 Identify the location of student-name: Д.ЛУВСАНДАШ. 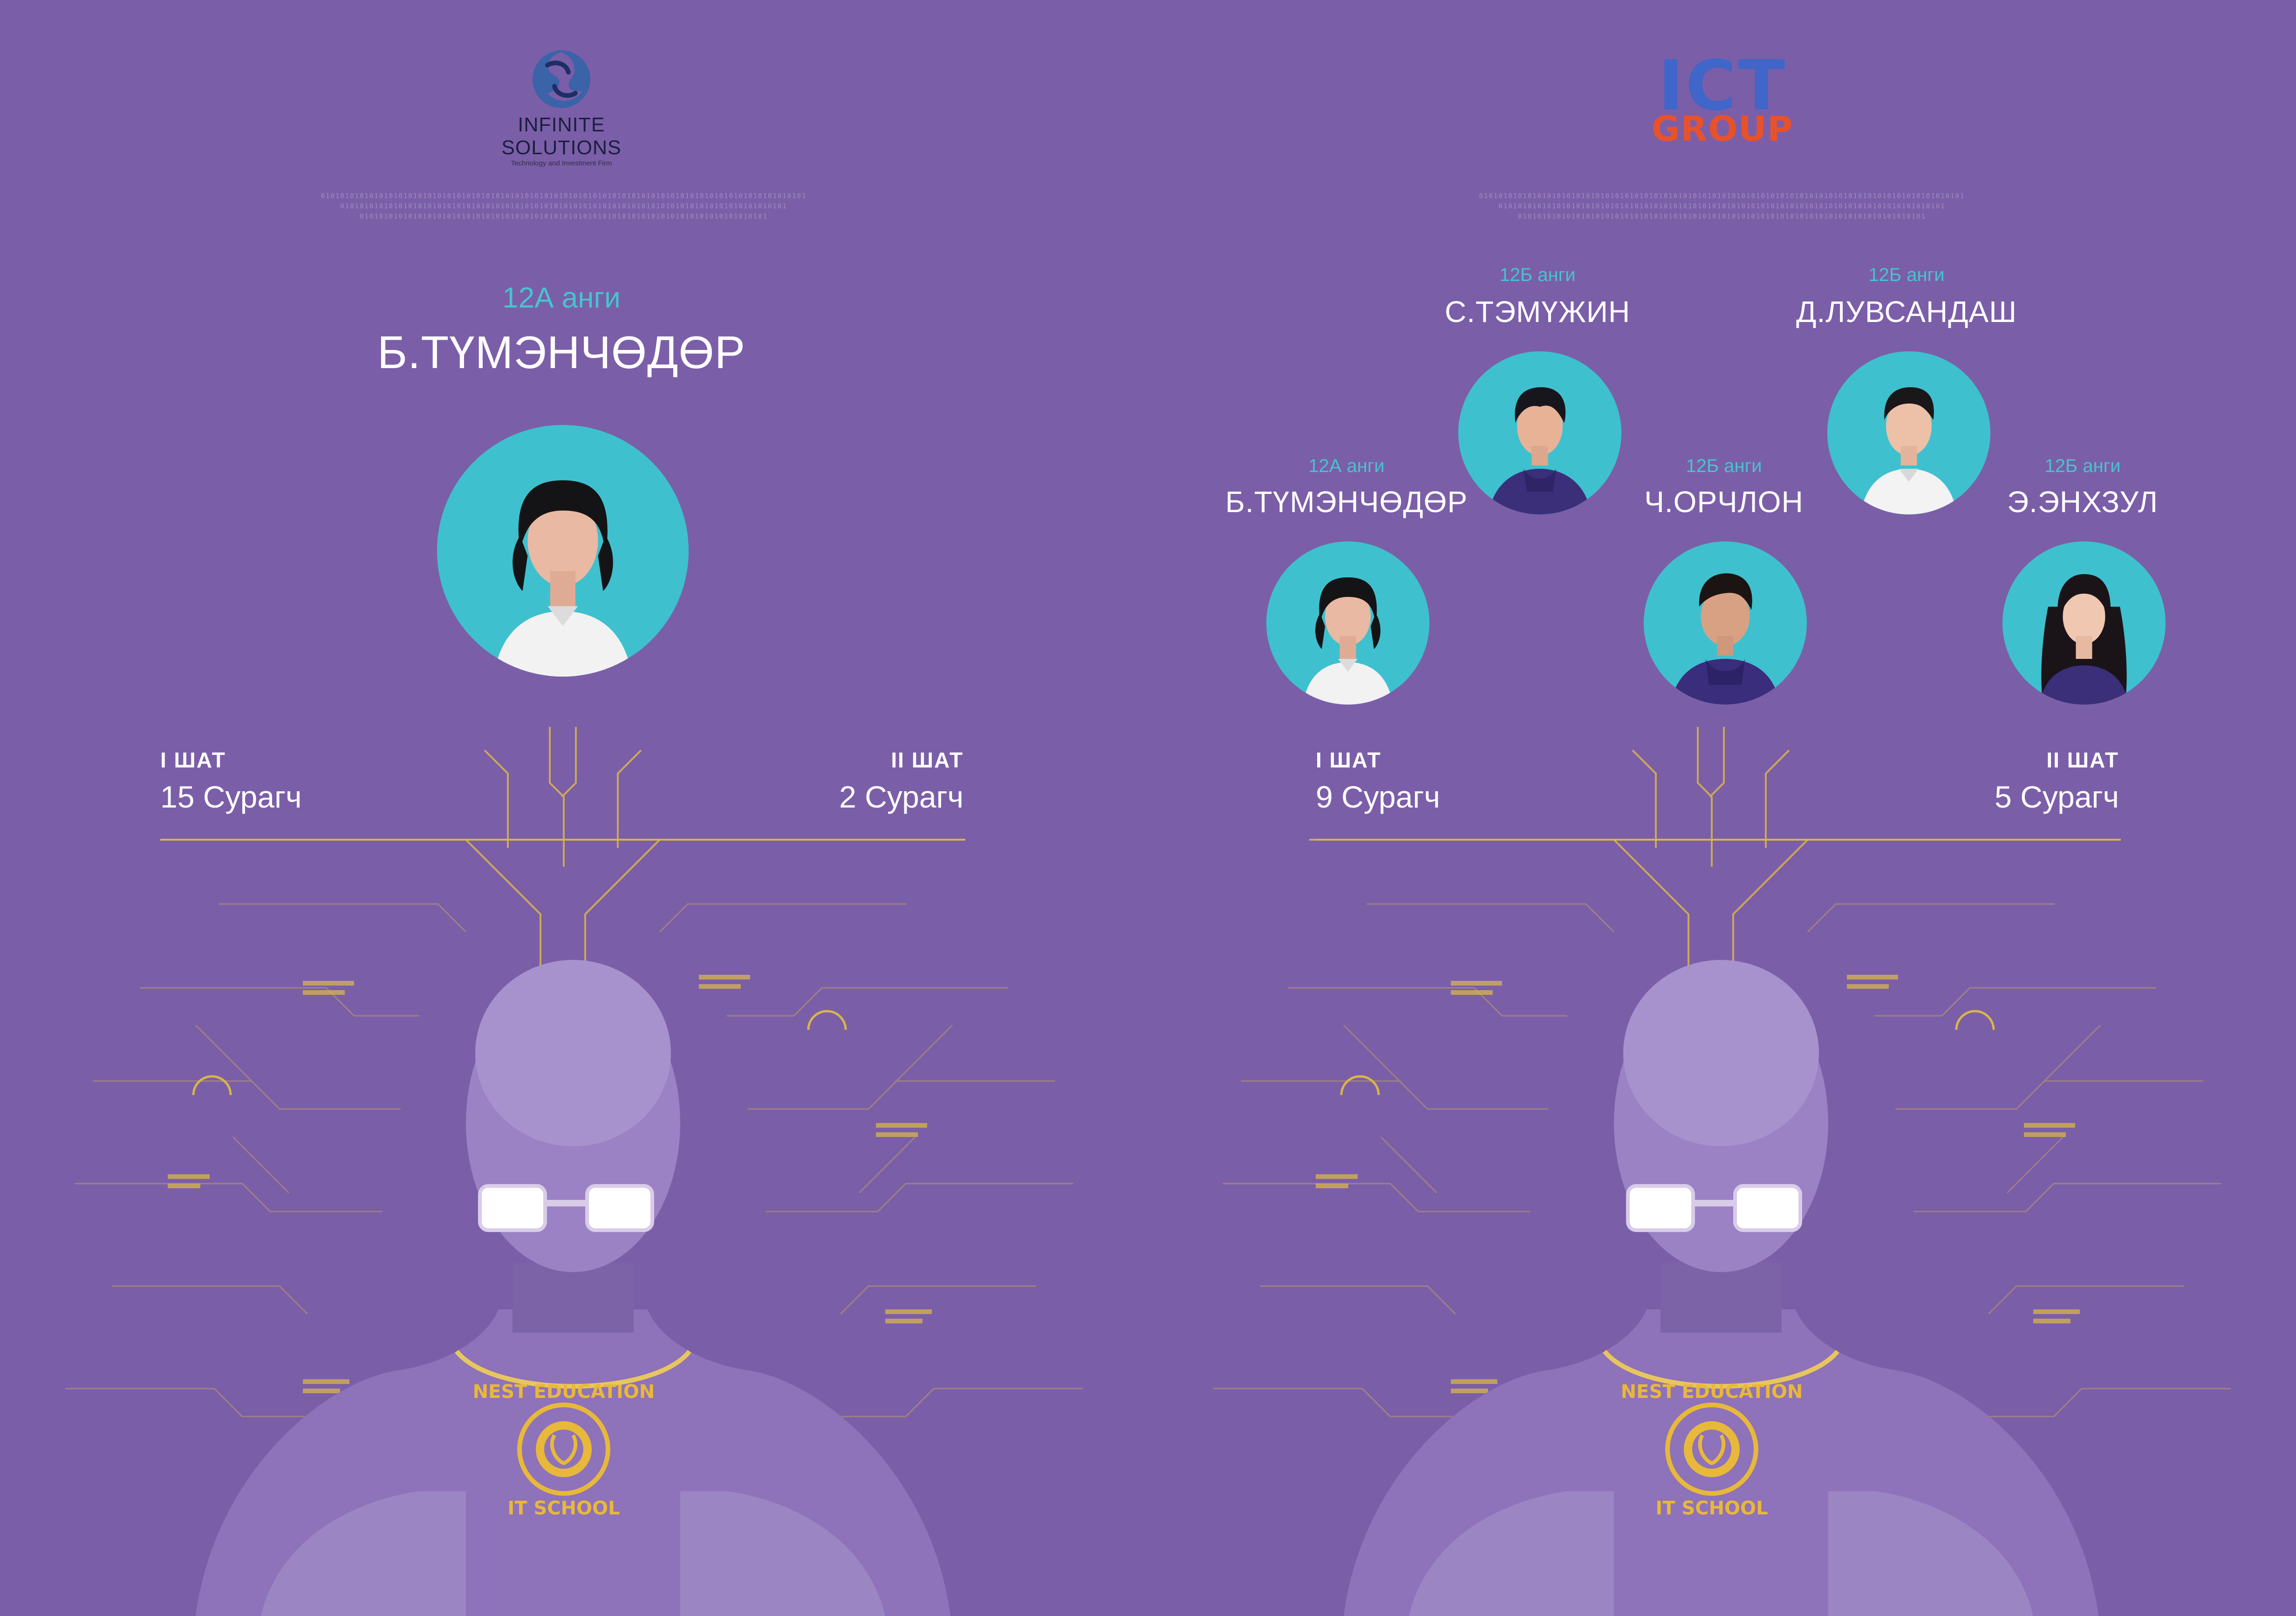
(1906, 312).